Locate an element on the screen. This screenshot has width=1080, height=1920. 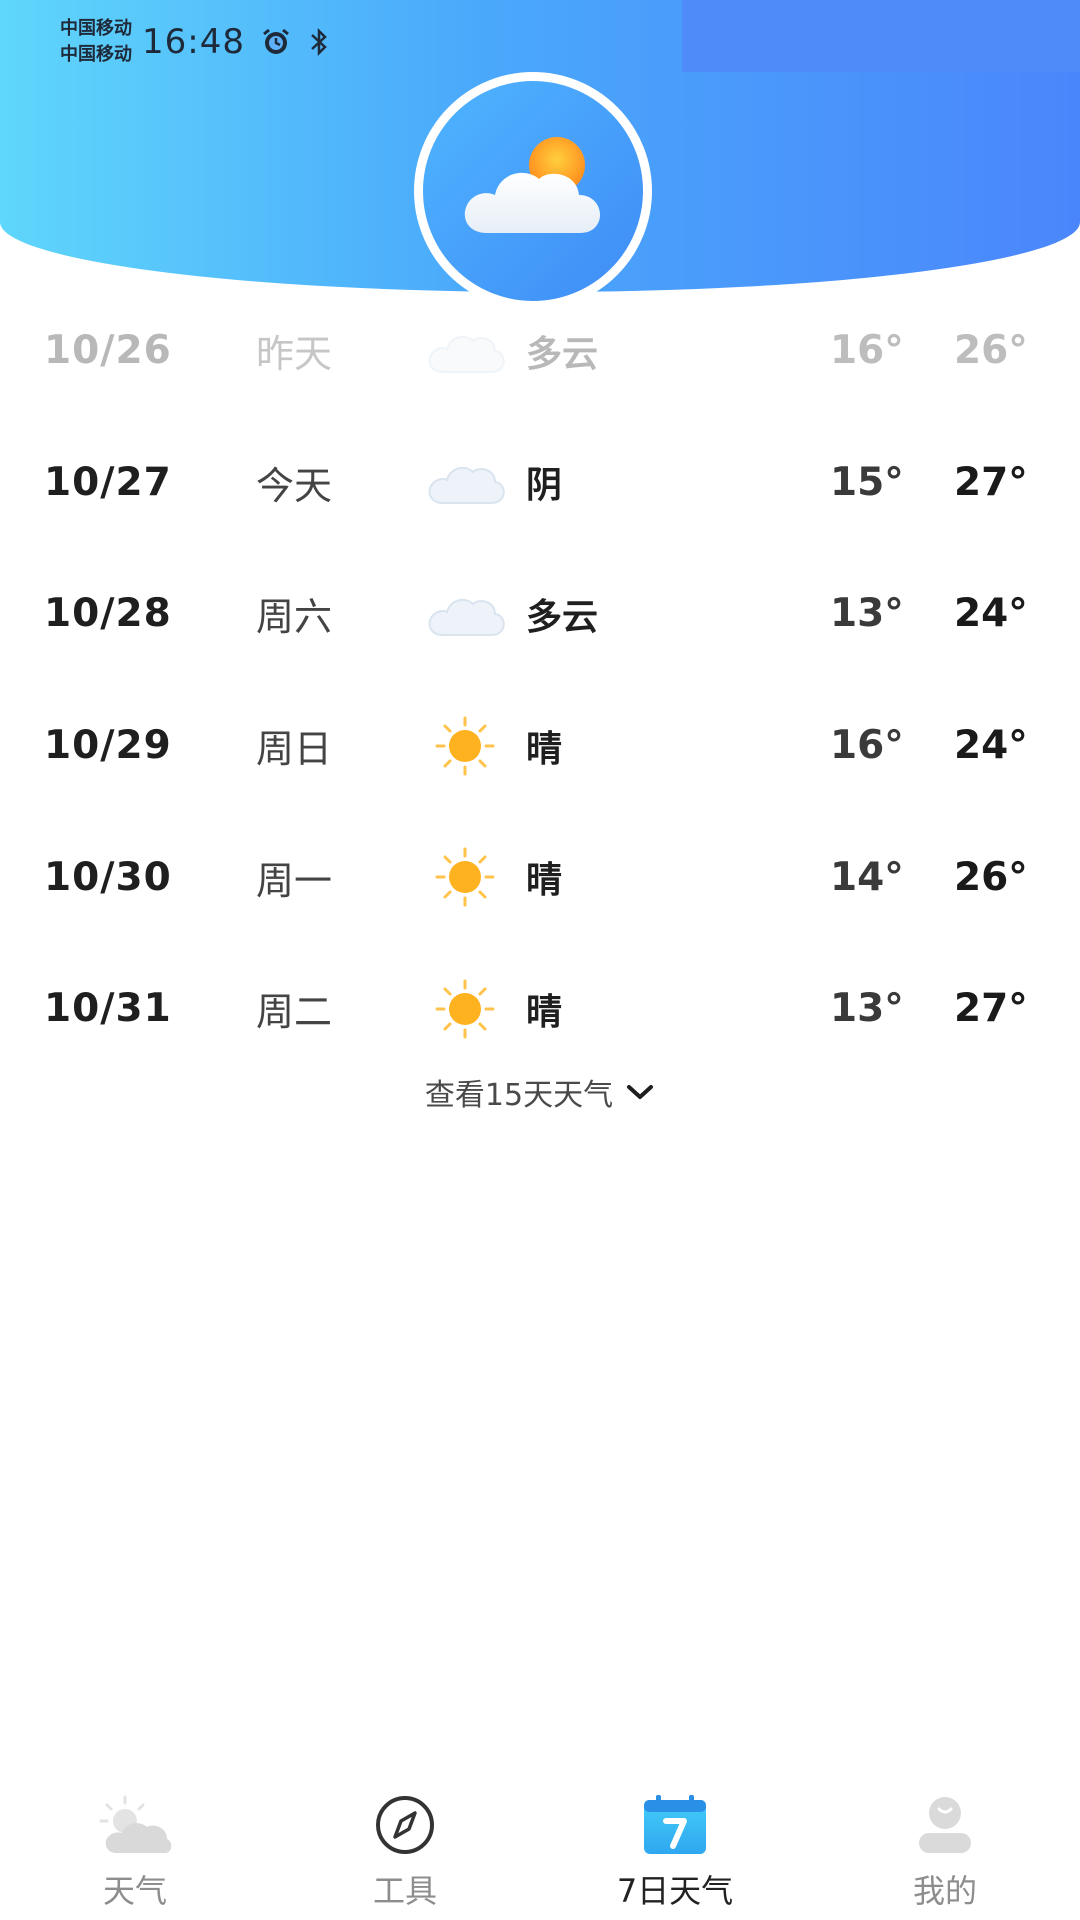
status-area-block is located at coordinates (881, 36).